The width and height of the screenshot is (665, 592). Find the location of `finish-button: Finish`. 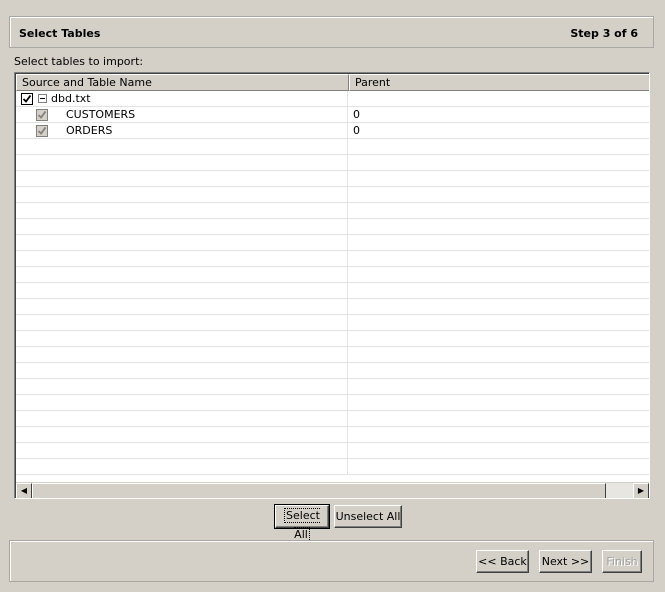

finish-button: Finish is located at coordinates (622, 561).